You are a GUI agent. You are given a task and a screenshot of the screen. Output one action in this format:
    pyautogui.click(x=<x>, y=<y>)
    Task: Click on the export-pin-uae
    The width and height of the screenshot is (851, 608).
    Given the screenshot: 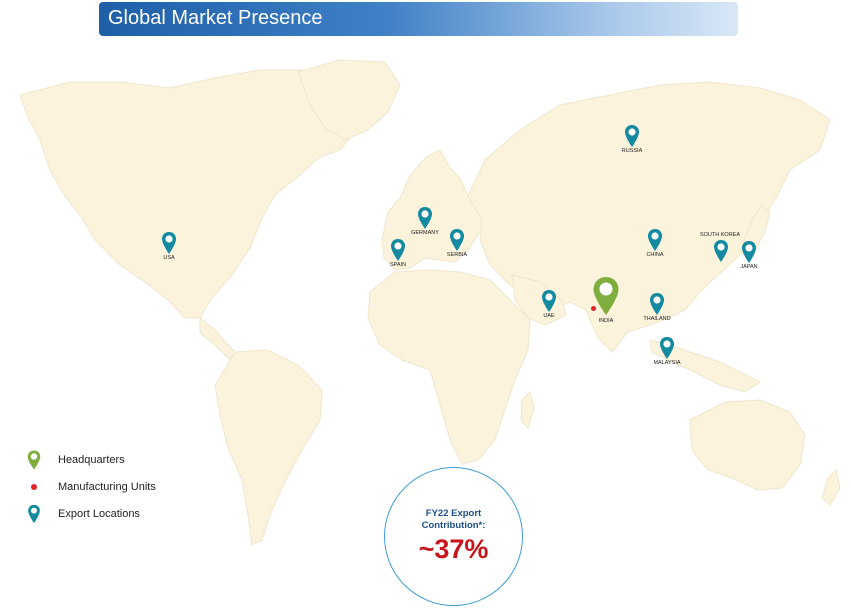 What is the action you would take?
    pyautogui.click(x=549, y=301)
    